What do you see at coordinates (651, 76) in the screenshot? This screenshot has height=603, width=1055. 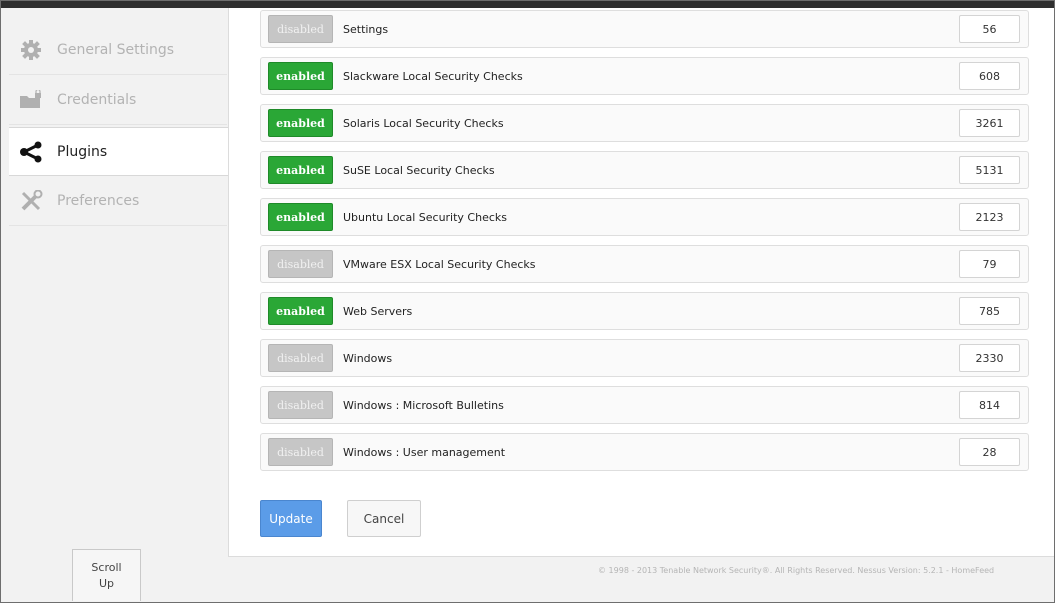 I see `plugin-family-name: Slackware Local Security Checks` at bounding box center [651, 76].